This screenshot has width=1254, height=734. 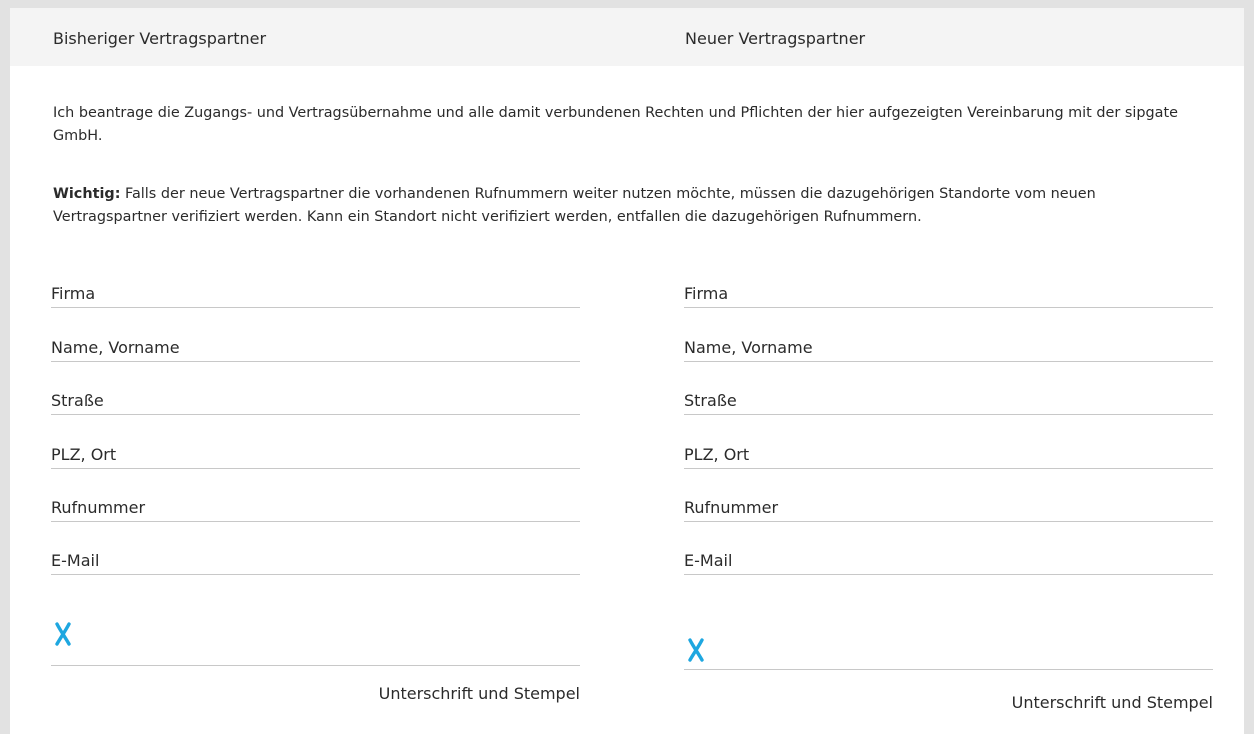 I want to click on left-phone-label: Rufnummer, so click(x=98, y=507).